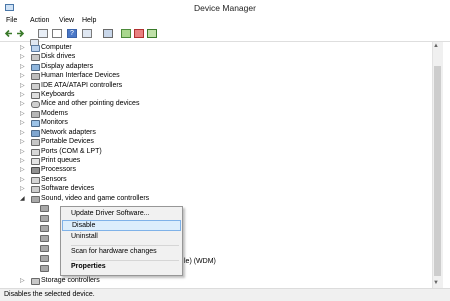 The width and height of the screenshot is (450, 301). Describe the element at coordinates (436, 46) in the screenshot. I see `scroll-up-icon: ▲` at that location.